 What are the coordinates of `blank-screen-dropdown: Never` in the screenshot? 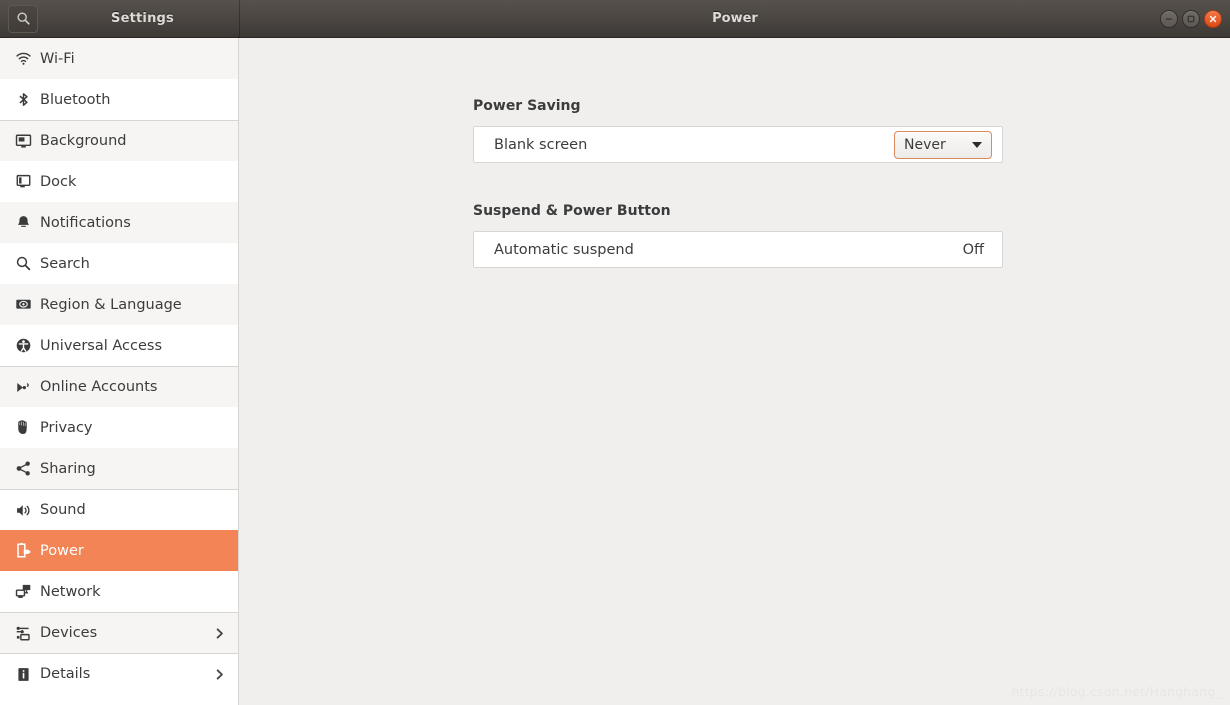 It's located at (943, 144).